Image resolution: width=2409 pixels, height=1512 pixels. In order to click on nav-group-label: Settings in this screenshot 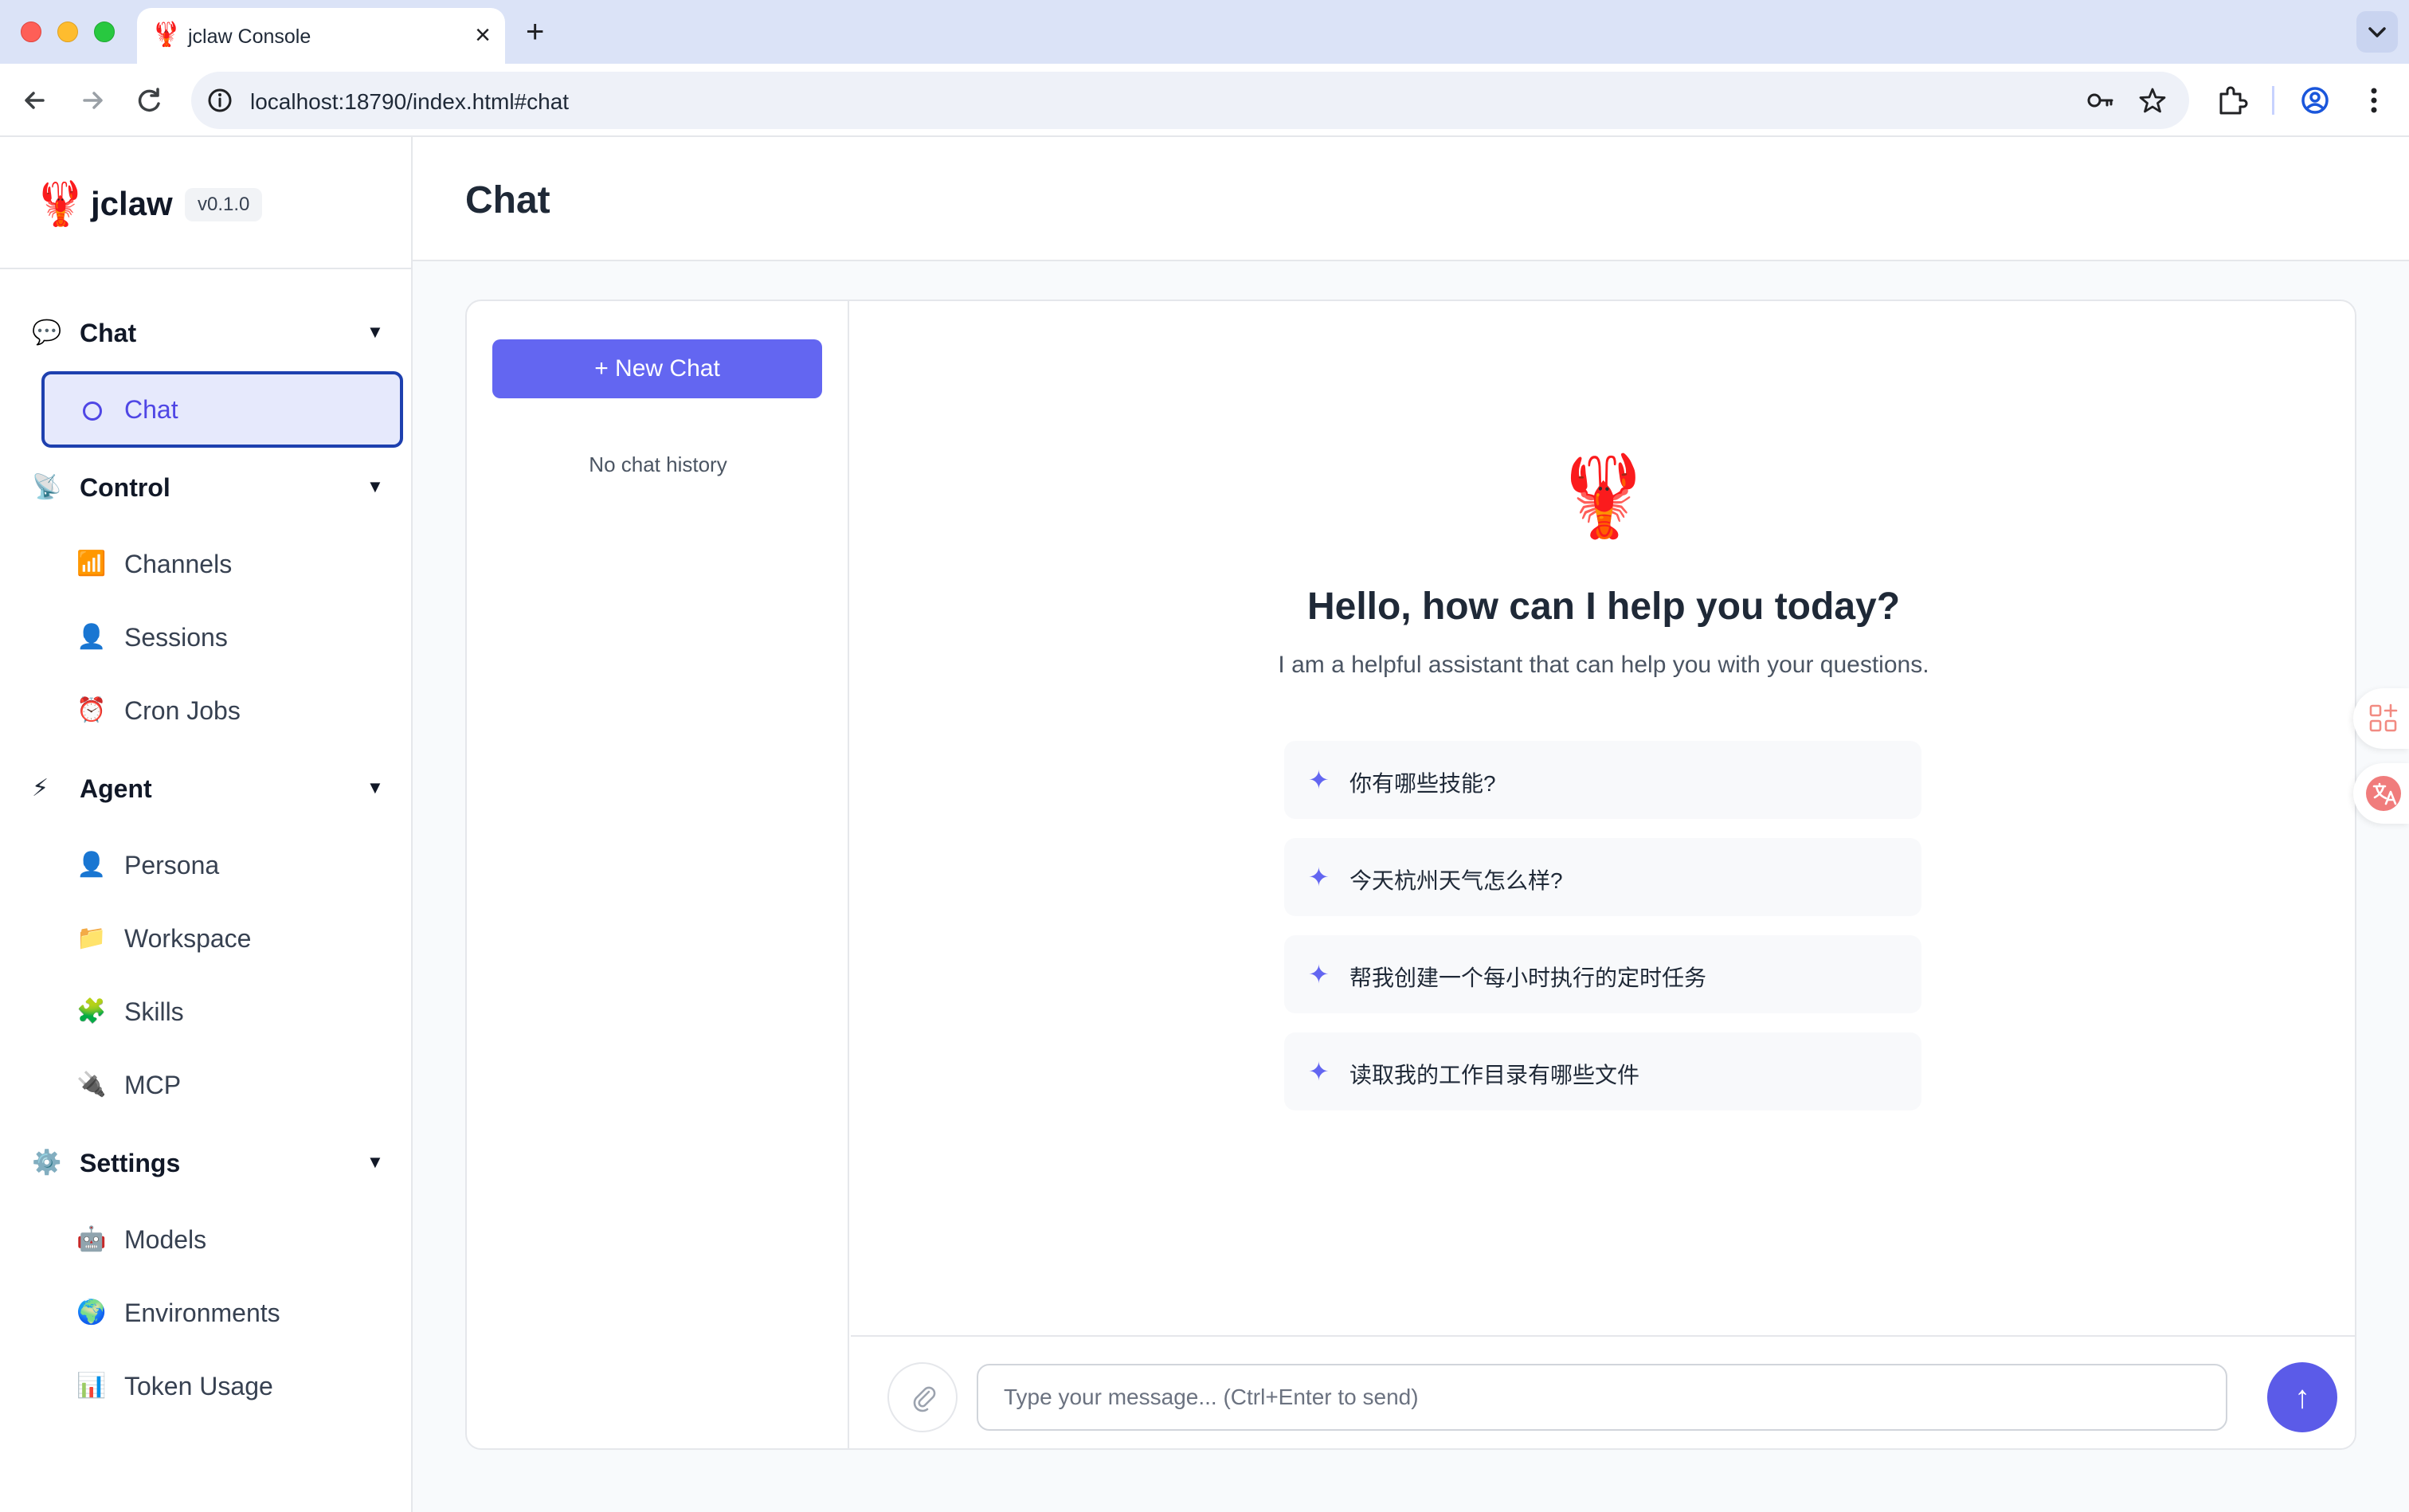, I will do `click(130, 1163)`.